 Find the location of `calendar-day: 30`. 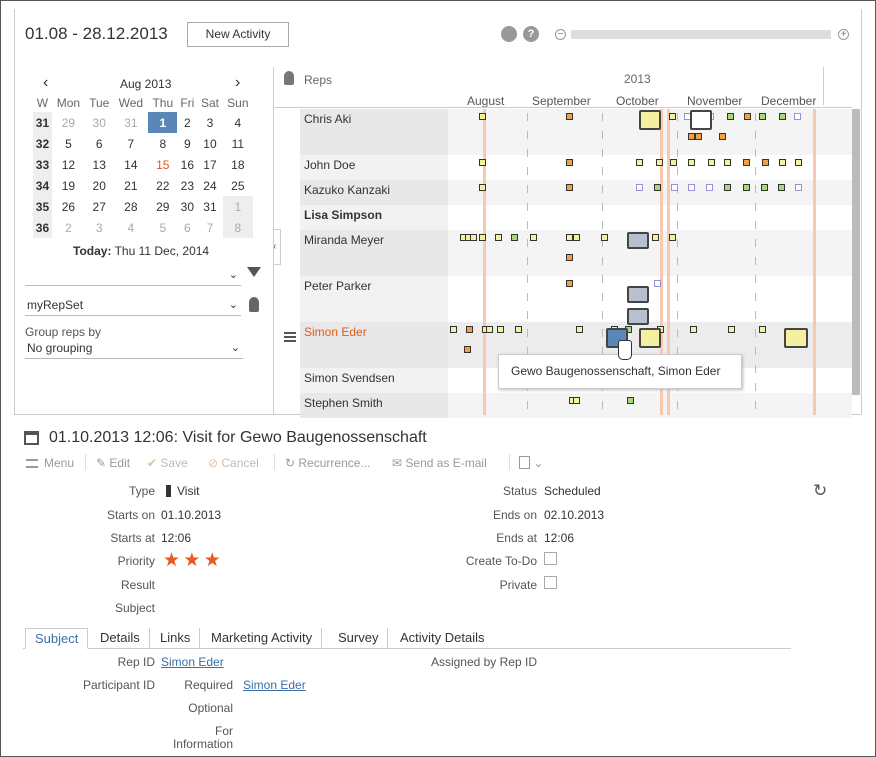

calendar-day: 30 is located at coordinates (187, 206).